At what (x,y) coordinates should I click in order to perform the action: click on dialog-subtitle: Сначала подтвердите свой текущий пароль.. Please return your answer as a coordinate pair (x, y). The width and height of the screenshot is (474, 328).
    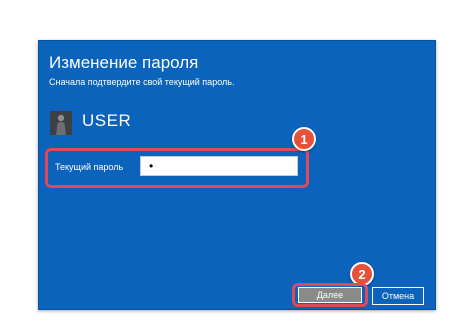
    Looking at the image, I should click on (142, 82).